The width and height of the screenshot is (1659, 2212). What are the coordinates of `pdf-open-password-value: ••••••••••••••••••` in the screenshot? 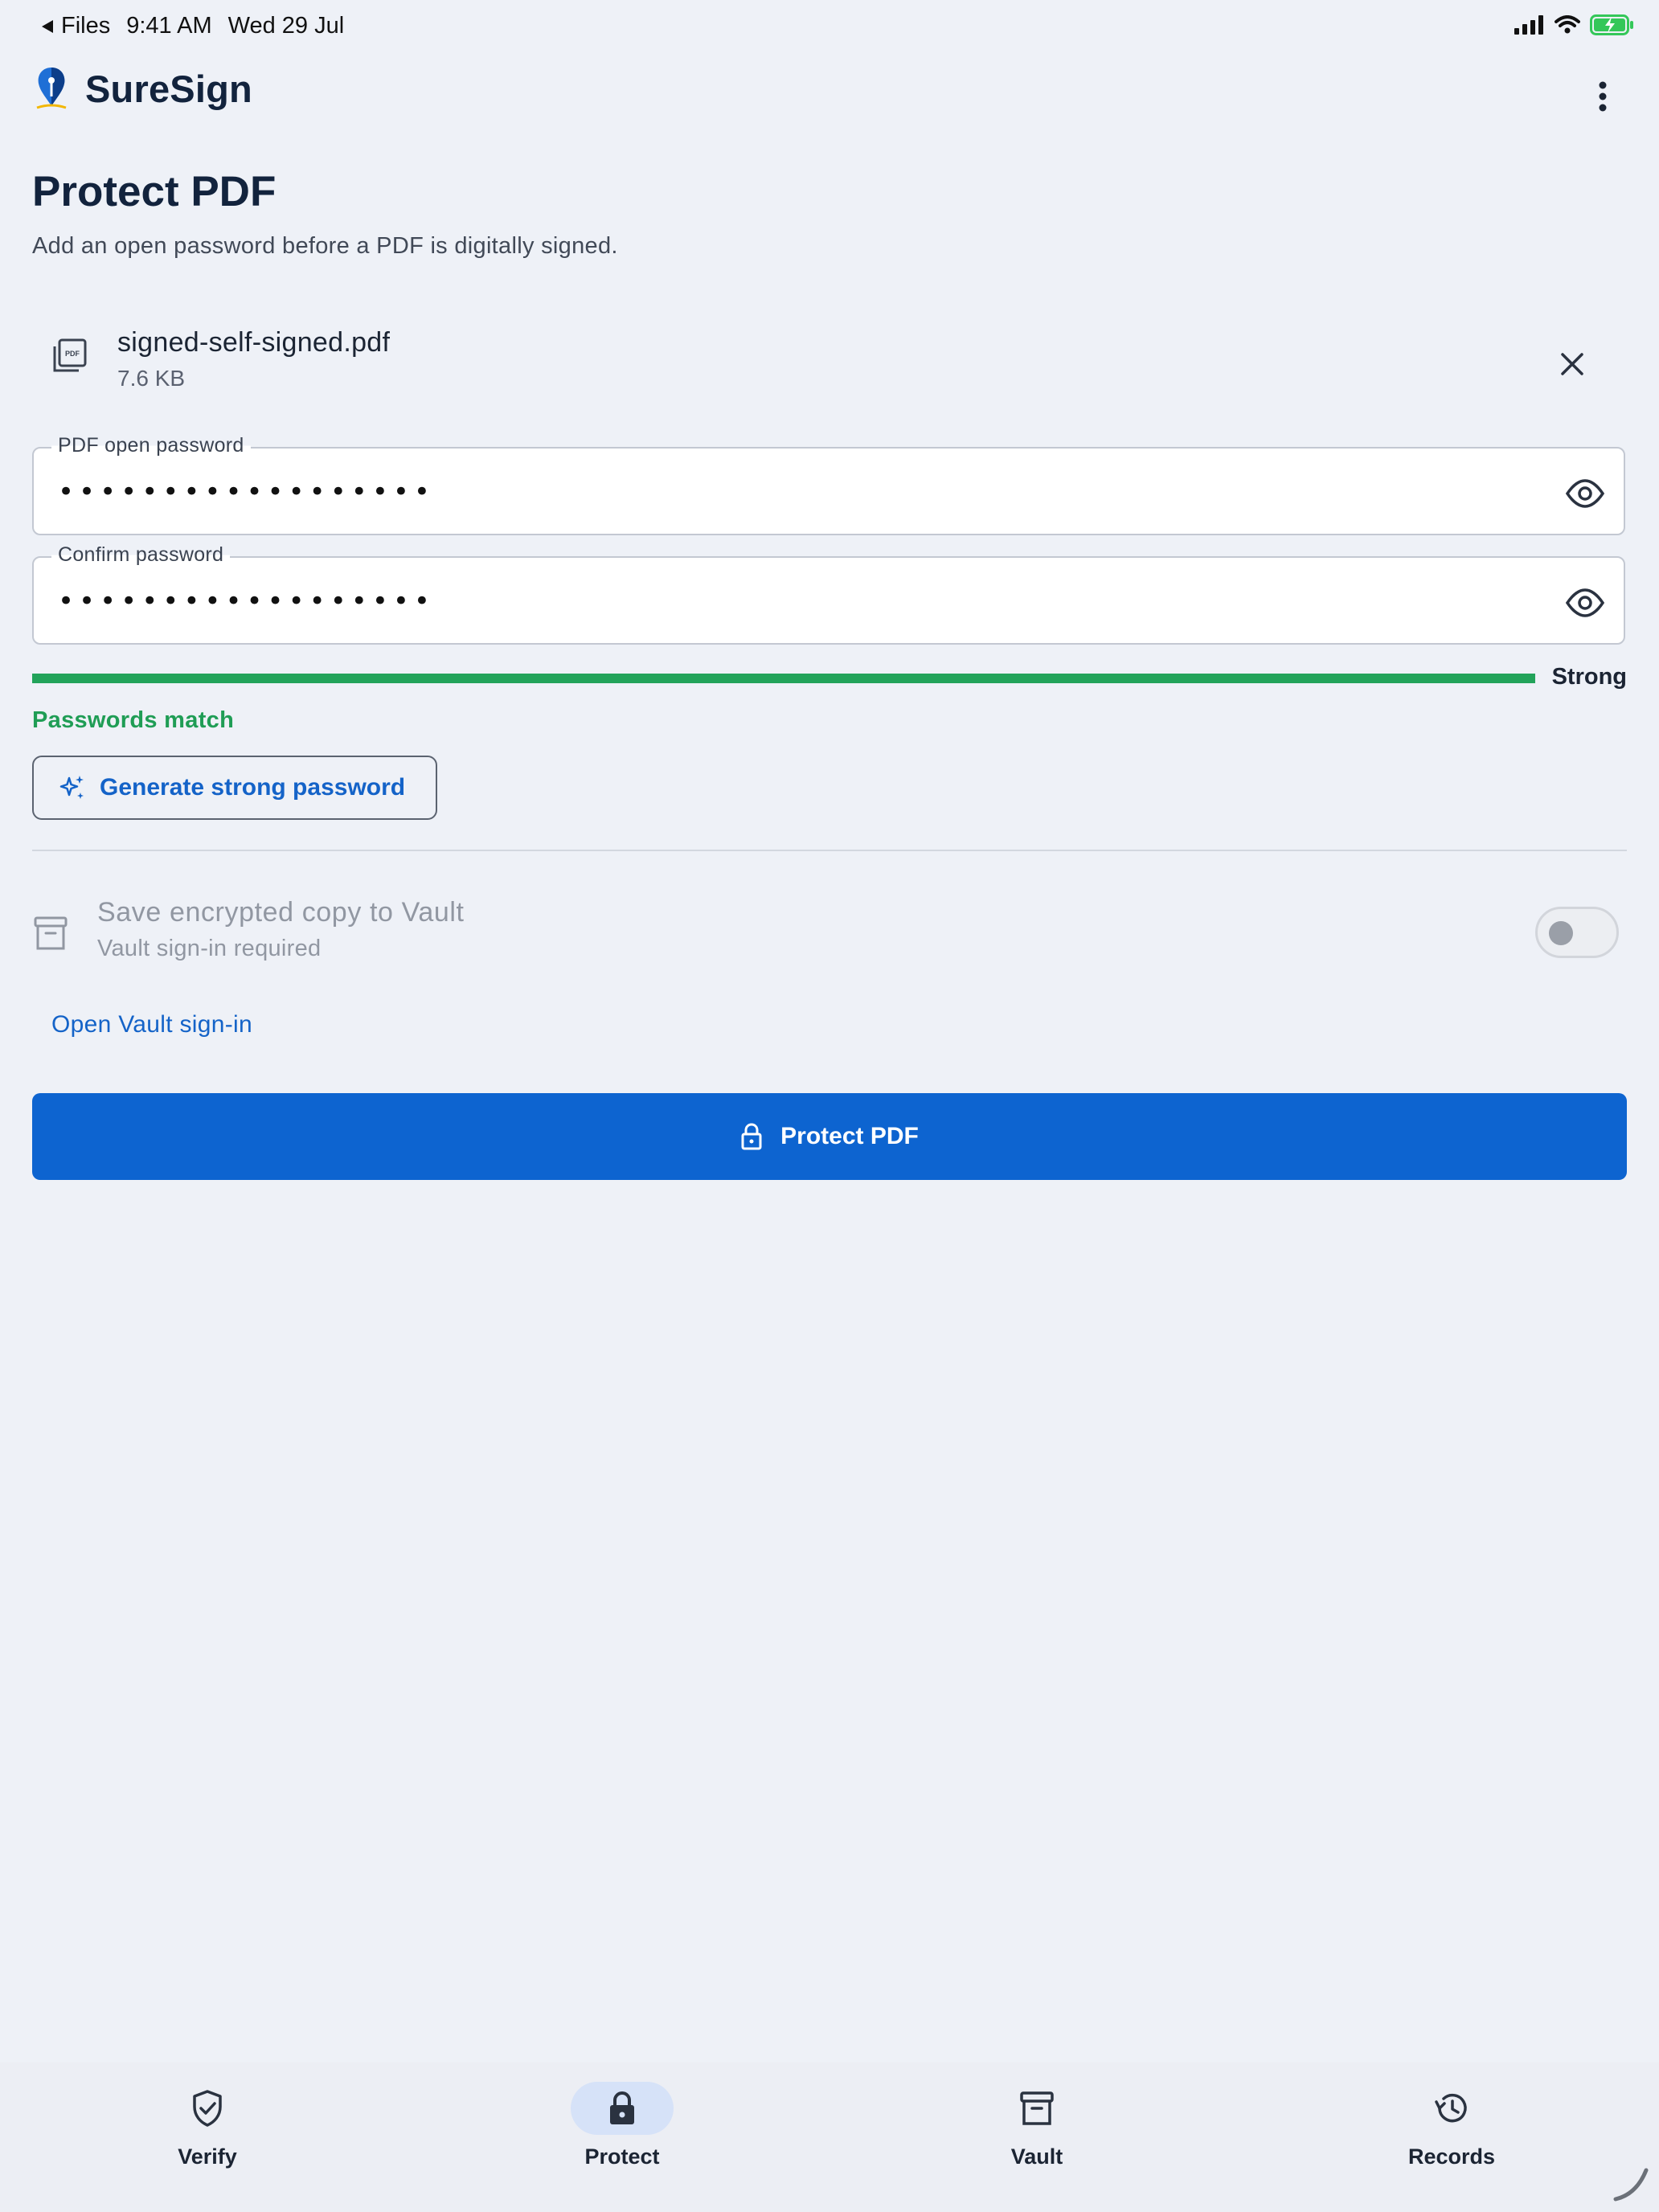 It's located at (246, 492).